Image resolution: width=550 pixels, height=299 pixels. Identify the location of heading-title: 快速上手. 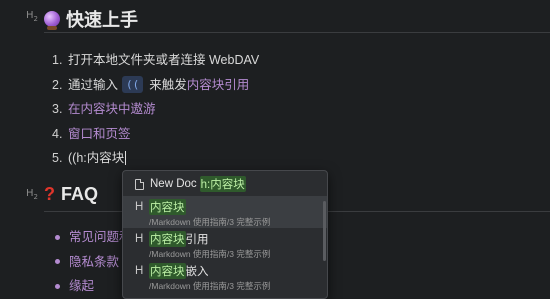
(102, 20).